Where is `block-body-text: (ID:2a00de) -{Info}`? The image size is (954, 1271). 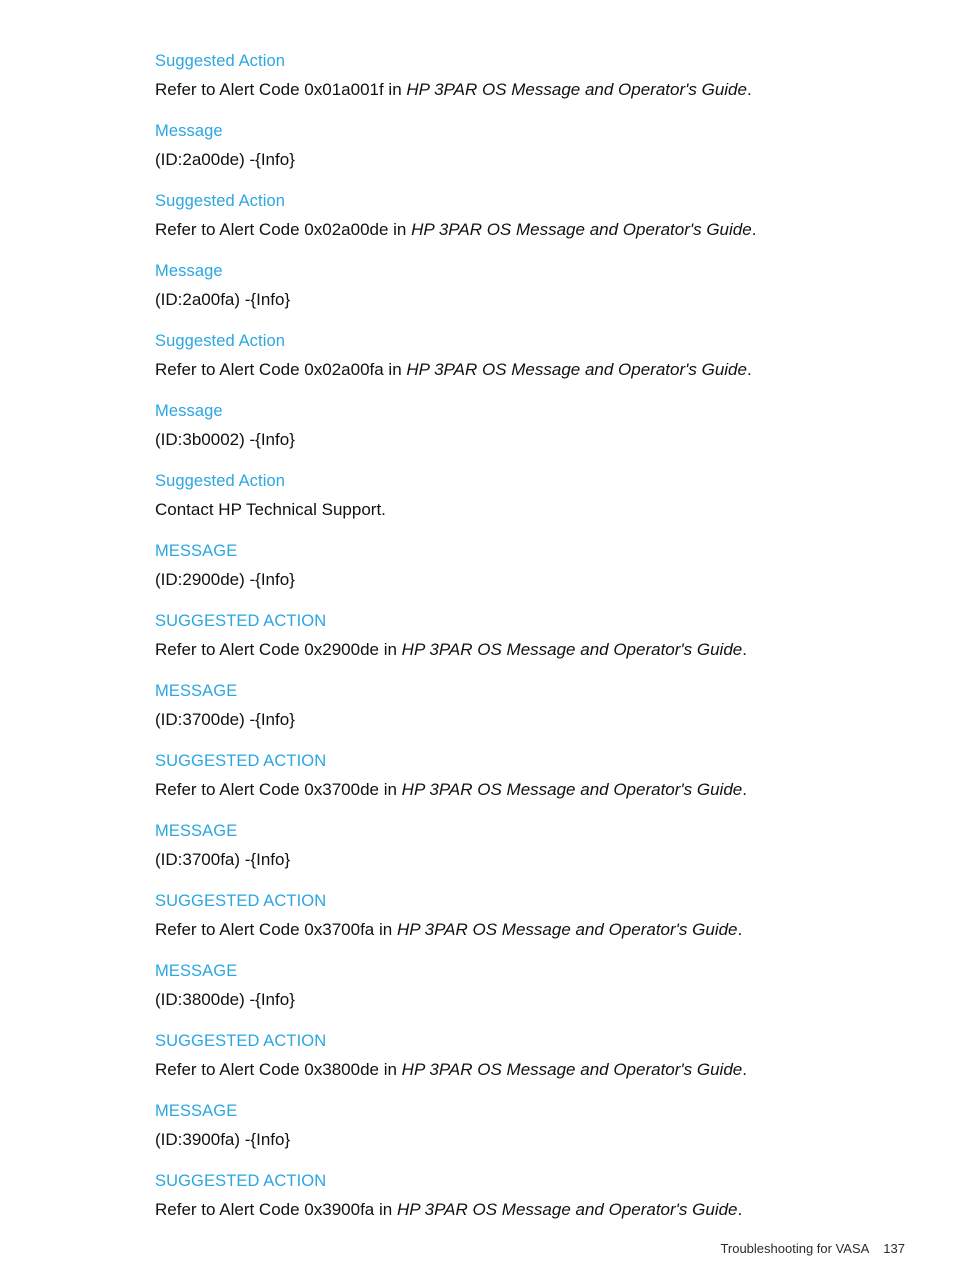
block-body-text: (ID:2a00de) -{Info} is located at coordinates (535, 159).